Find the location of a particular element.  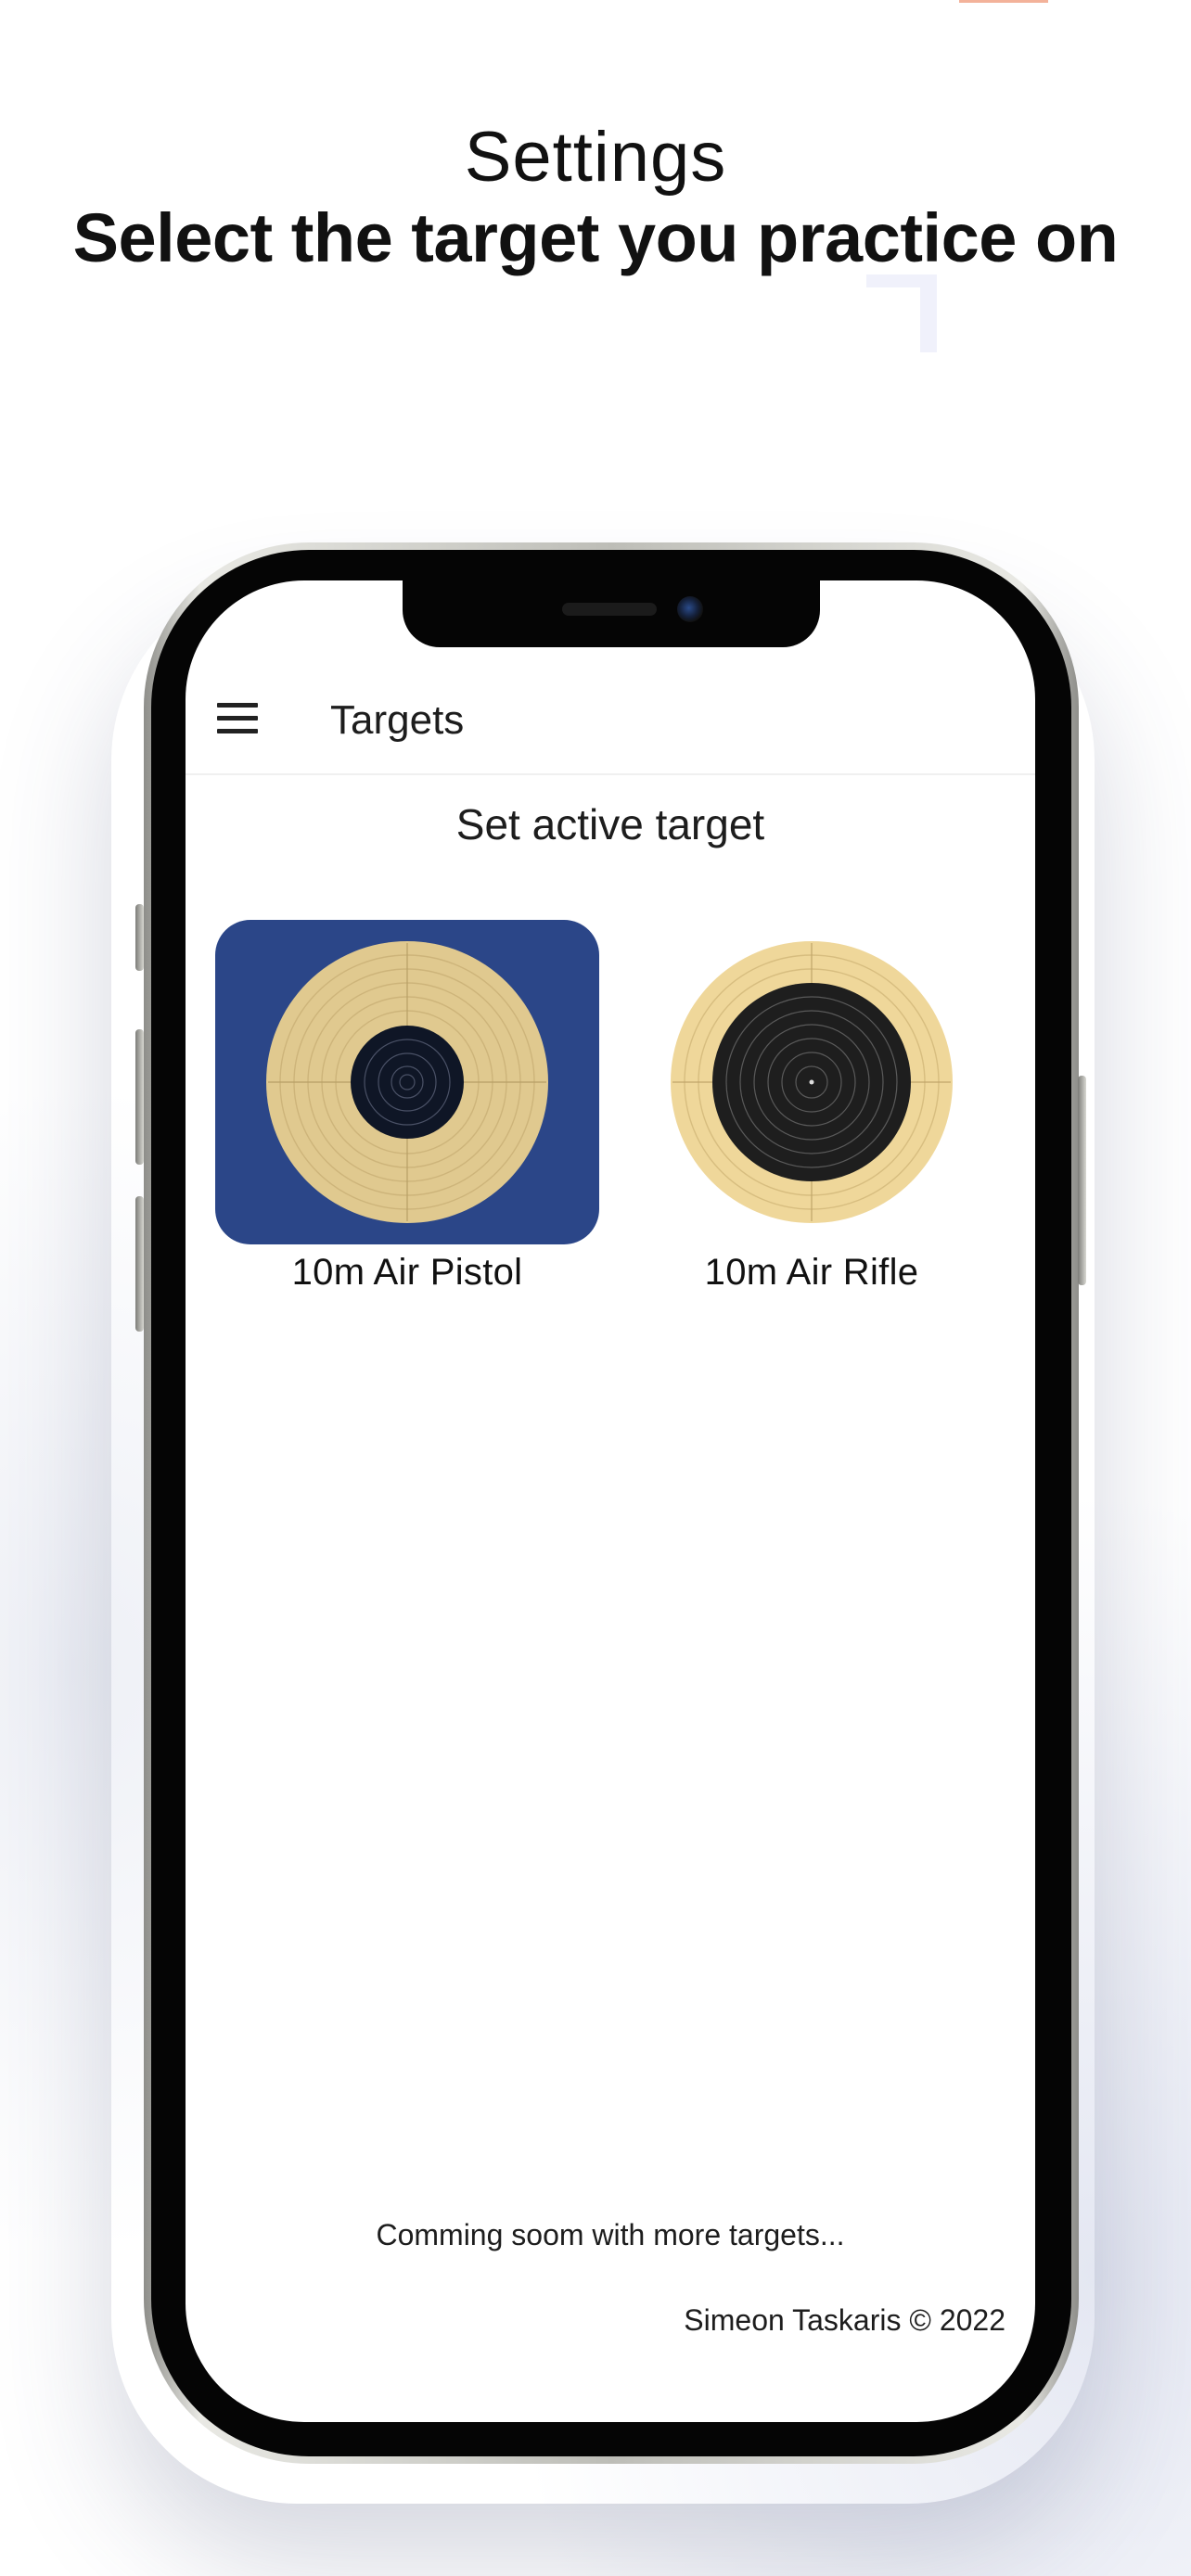

decorative-bracket is located at coordinates (901, 313).